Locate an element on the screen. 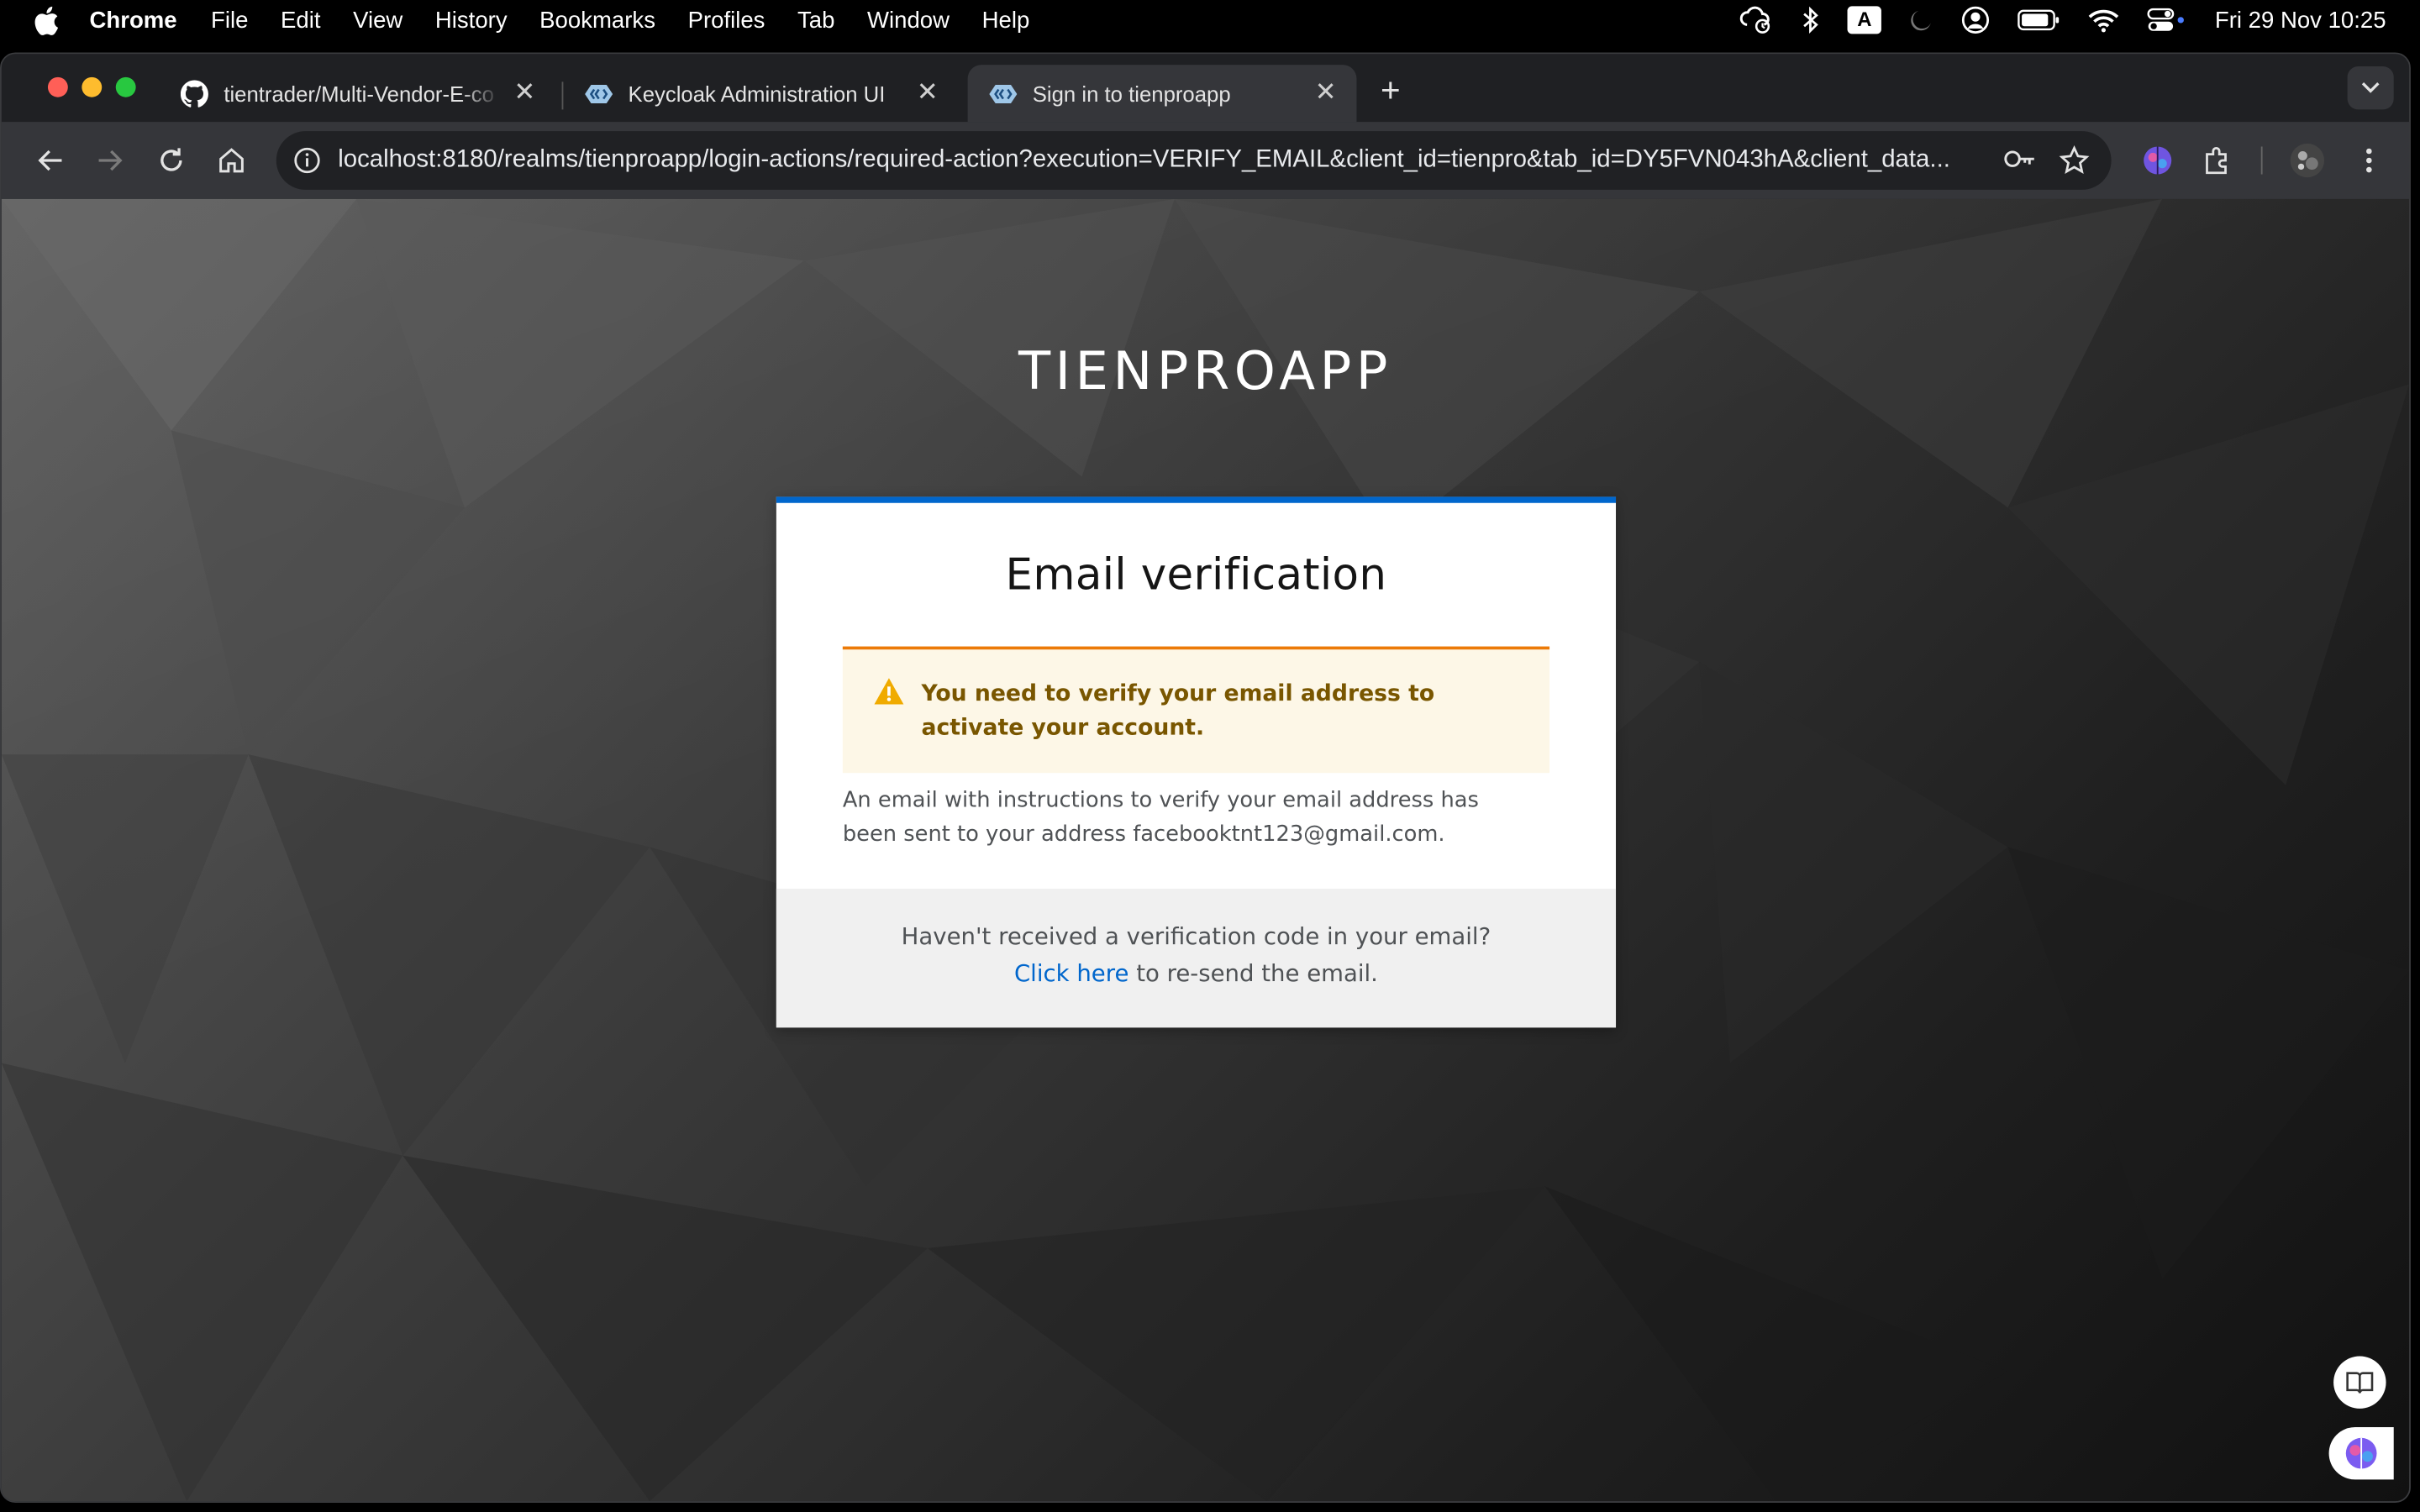  chrome-menu-icon is located at coordinates (2368, 160).